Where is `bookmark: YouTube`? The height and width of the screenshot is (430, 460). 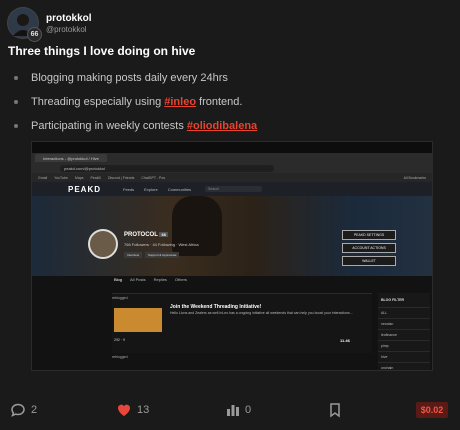 bookmark: YouTube is located at coordinates (61, 177).